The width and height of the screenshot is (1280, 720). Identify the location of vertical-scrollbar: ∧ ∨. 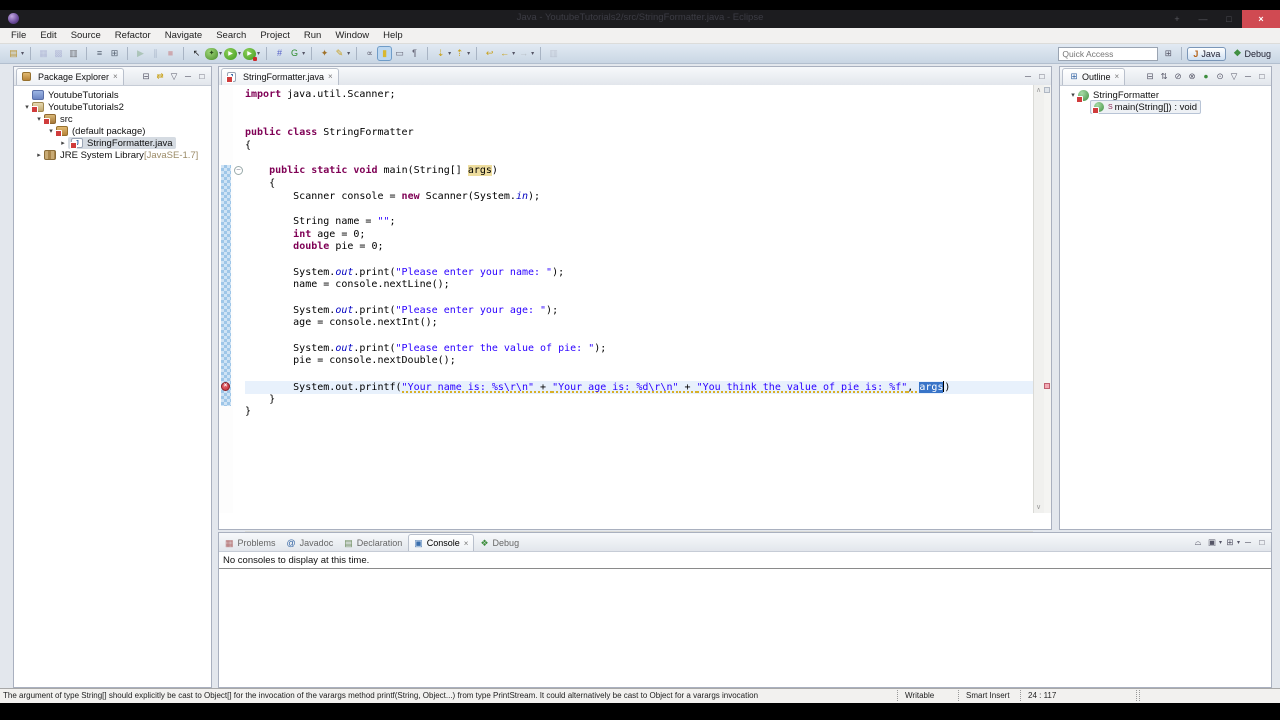
(1038, 299).